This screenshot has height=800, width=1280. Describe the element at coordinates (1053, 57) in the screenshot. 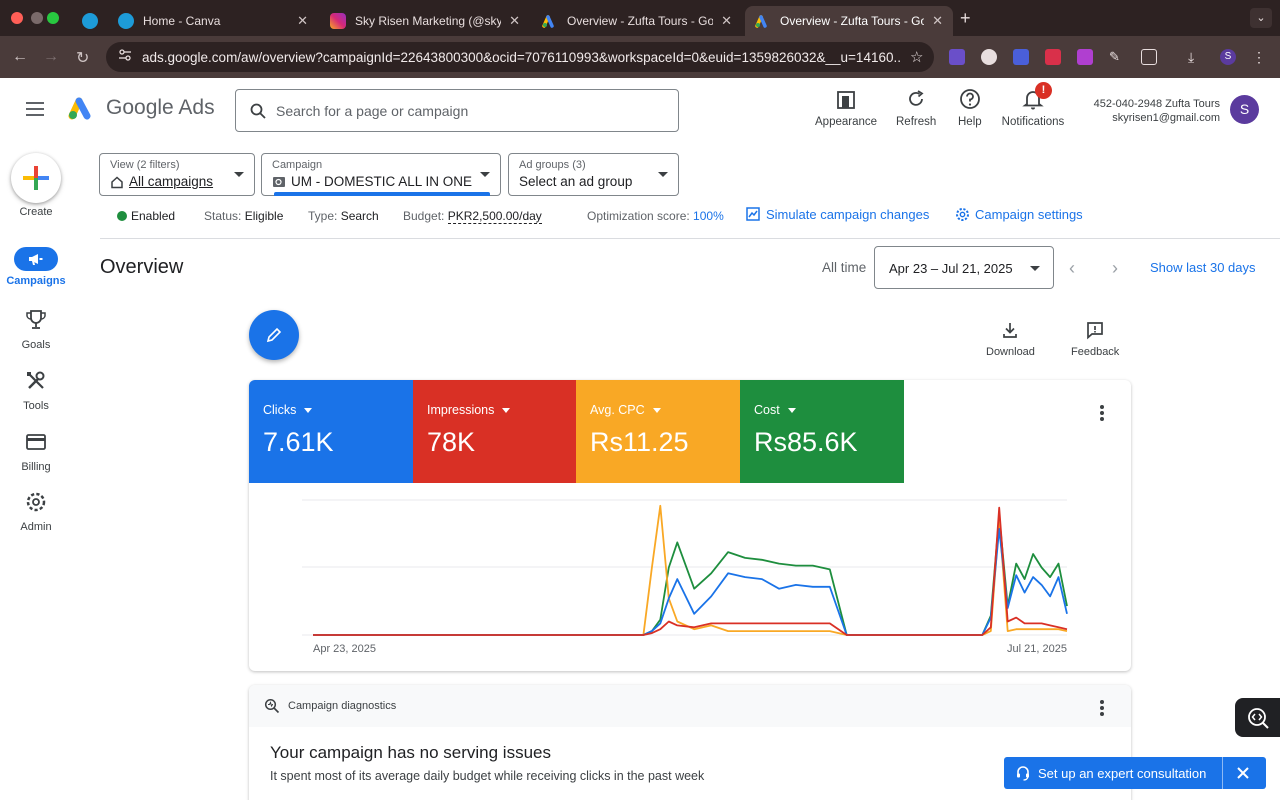

I see `arrow-extension-icon` at that location.